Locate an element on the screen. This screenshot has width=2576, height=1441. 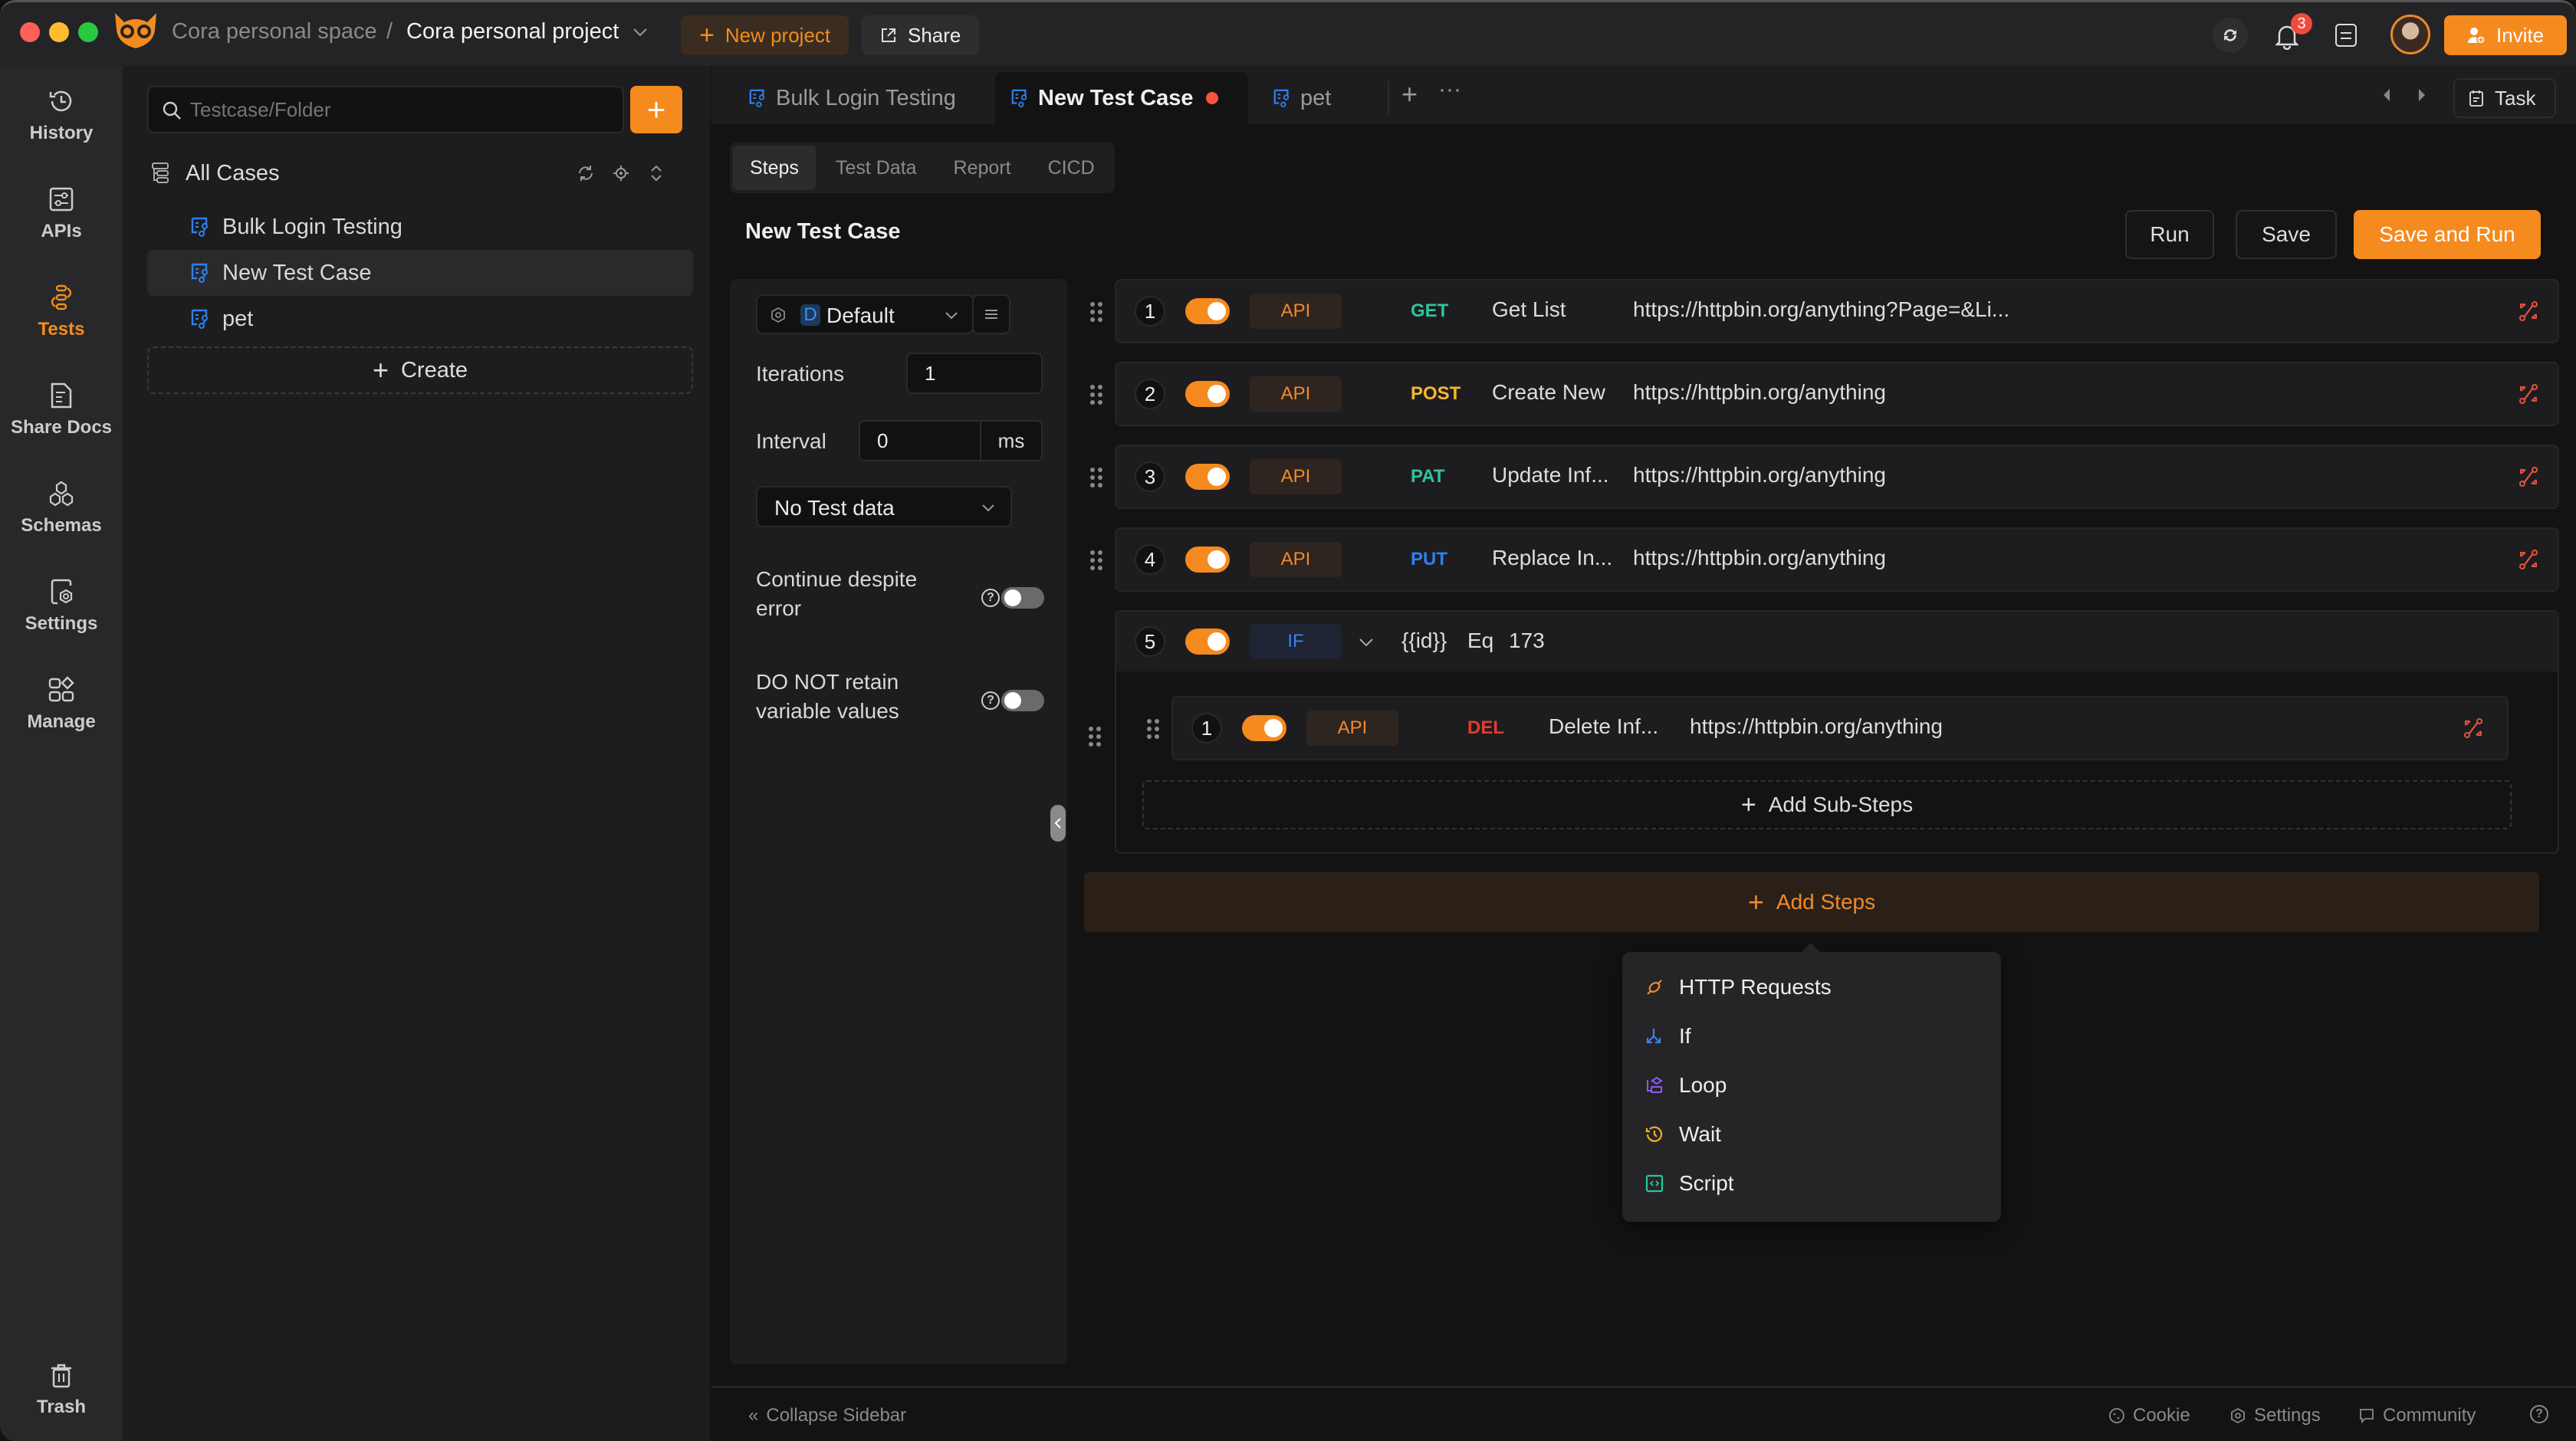
rail-item-trash: Trash is located at coordinates (62, 1390).